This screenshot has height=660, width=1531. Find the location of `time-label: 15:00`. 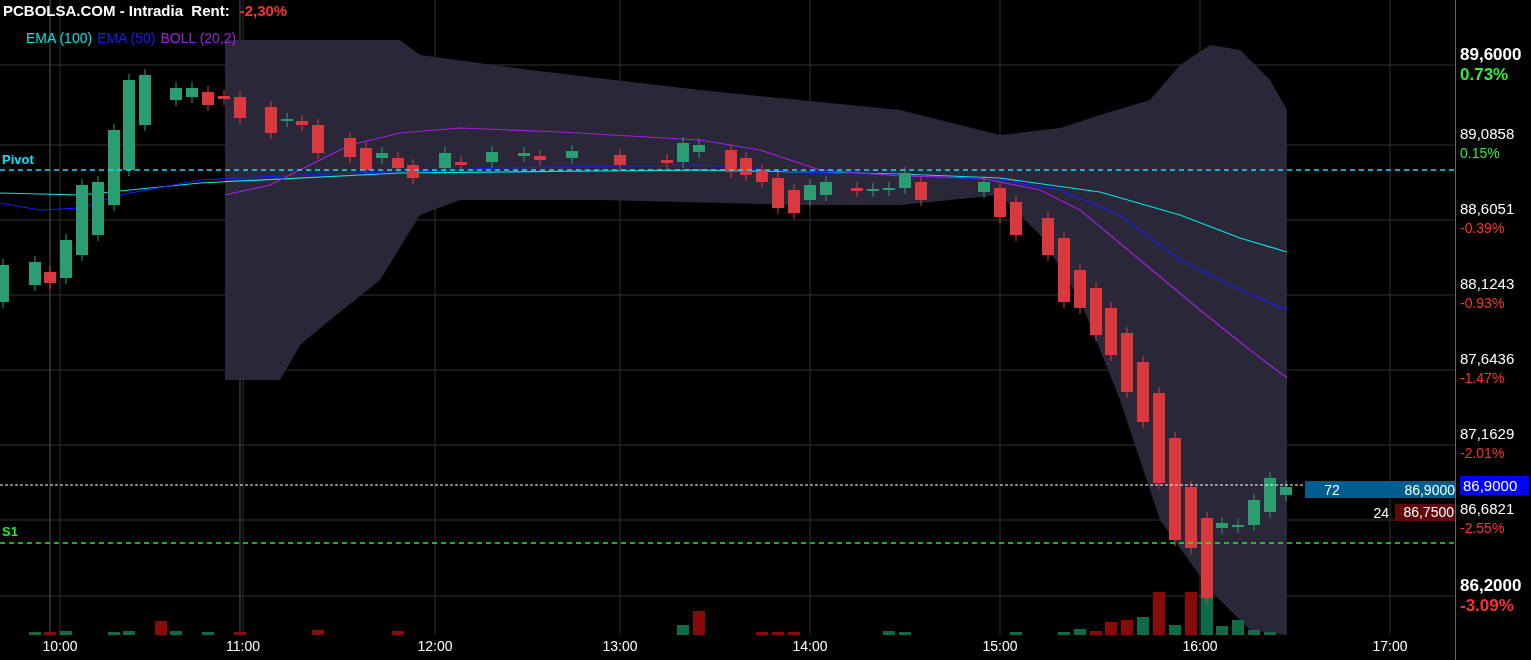

time-label: 15:00 is located at coordinates (1000, 646).